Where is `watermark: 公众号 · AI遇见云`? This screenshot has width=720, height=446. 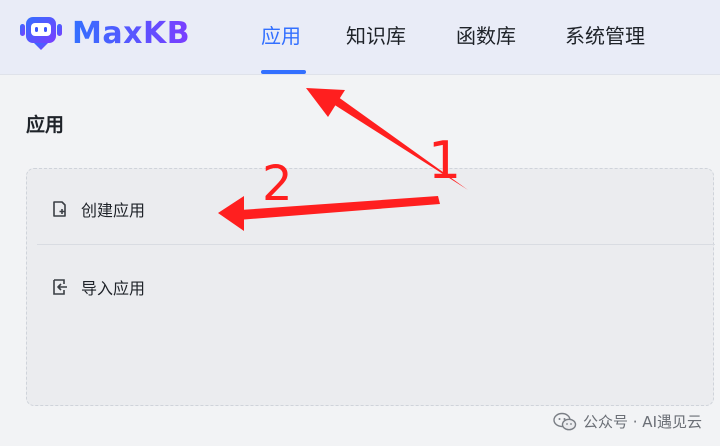 watermark: 公众号 · AI遇见云 is located at coordinates (627, 421).